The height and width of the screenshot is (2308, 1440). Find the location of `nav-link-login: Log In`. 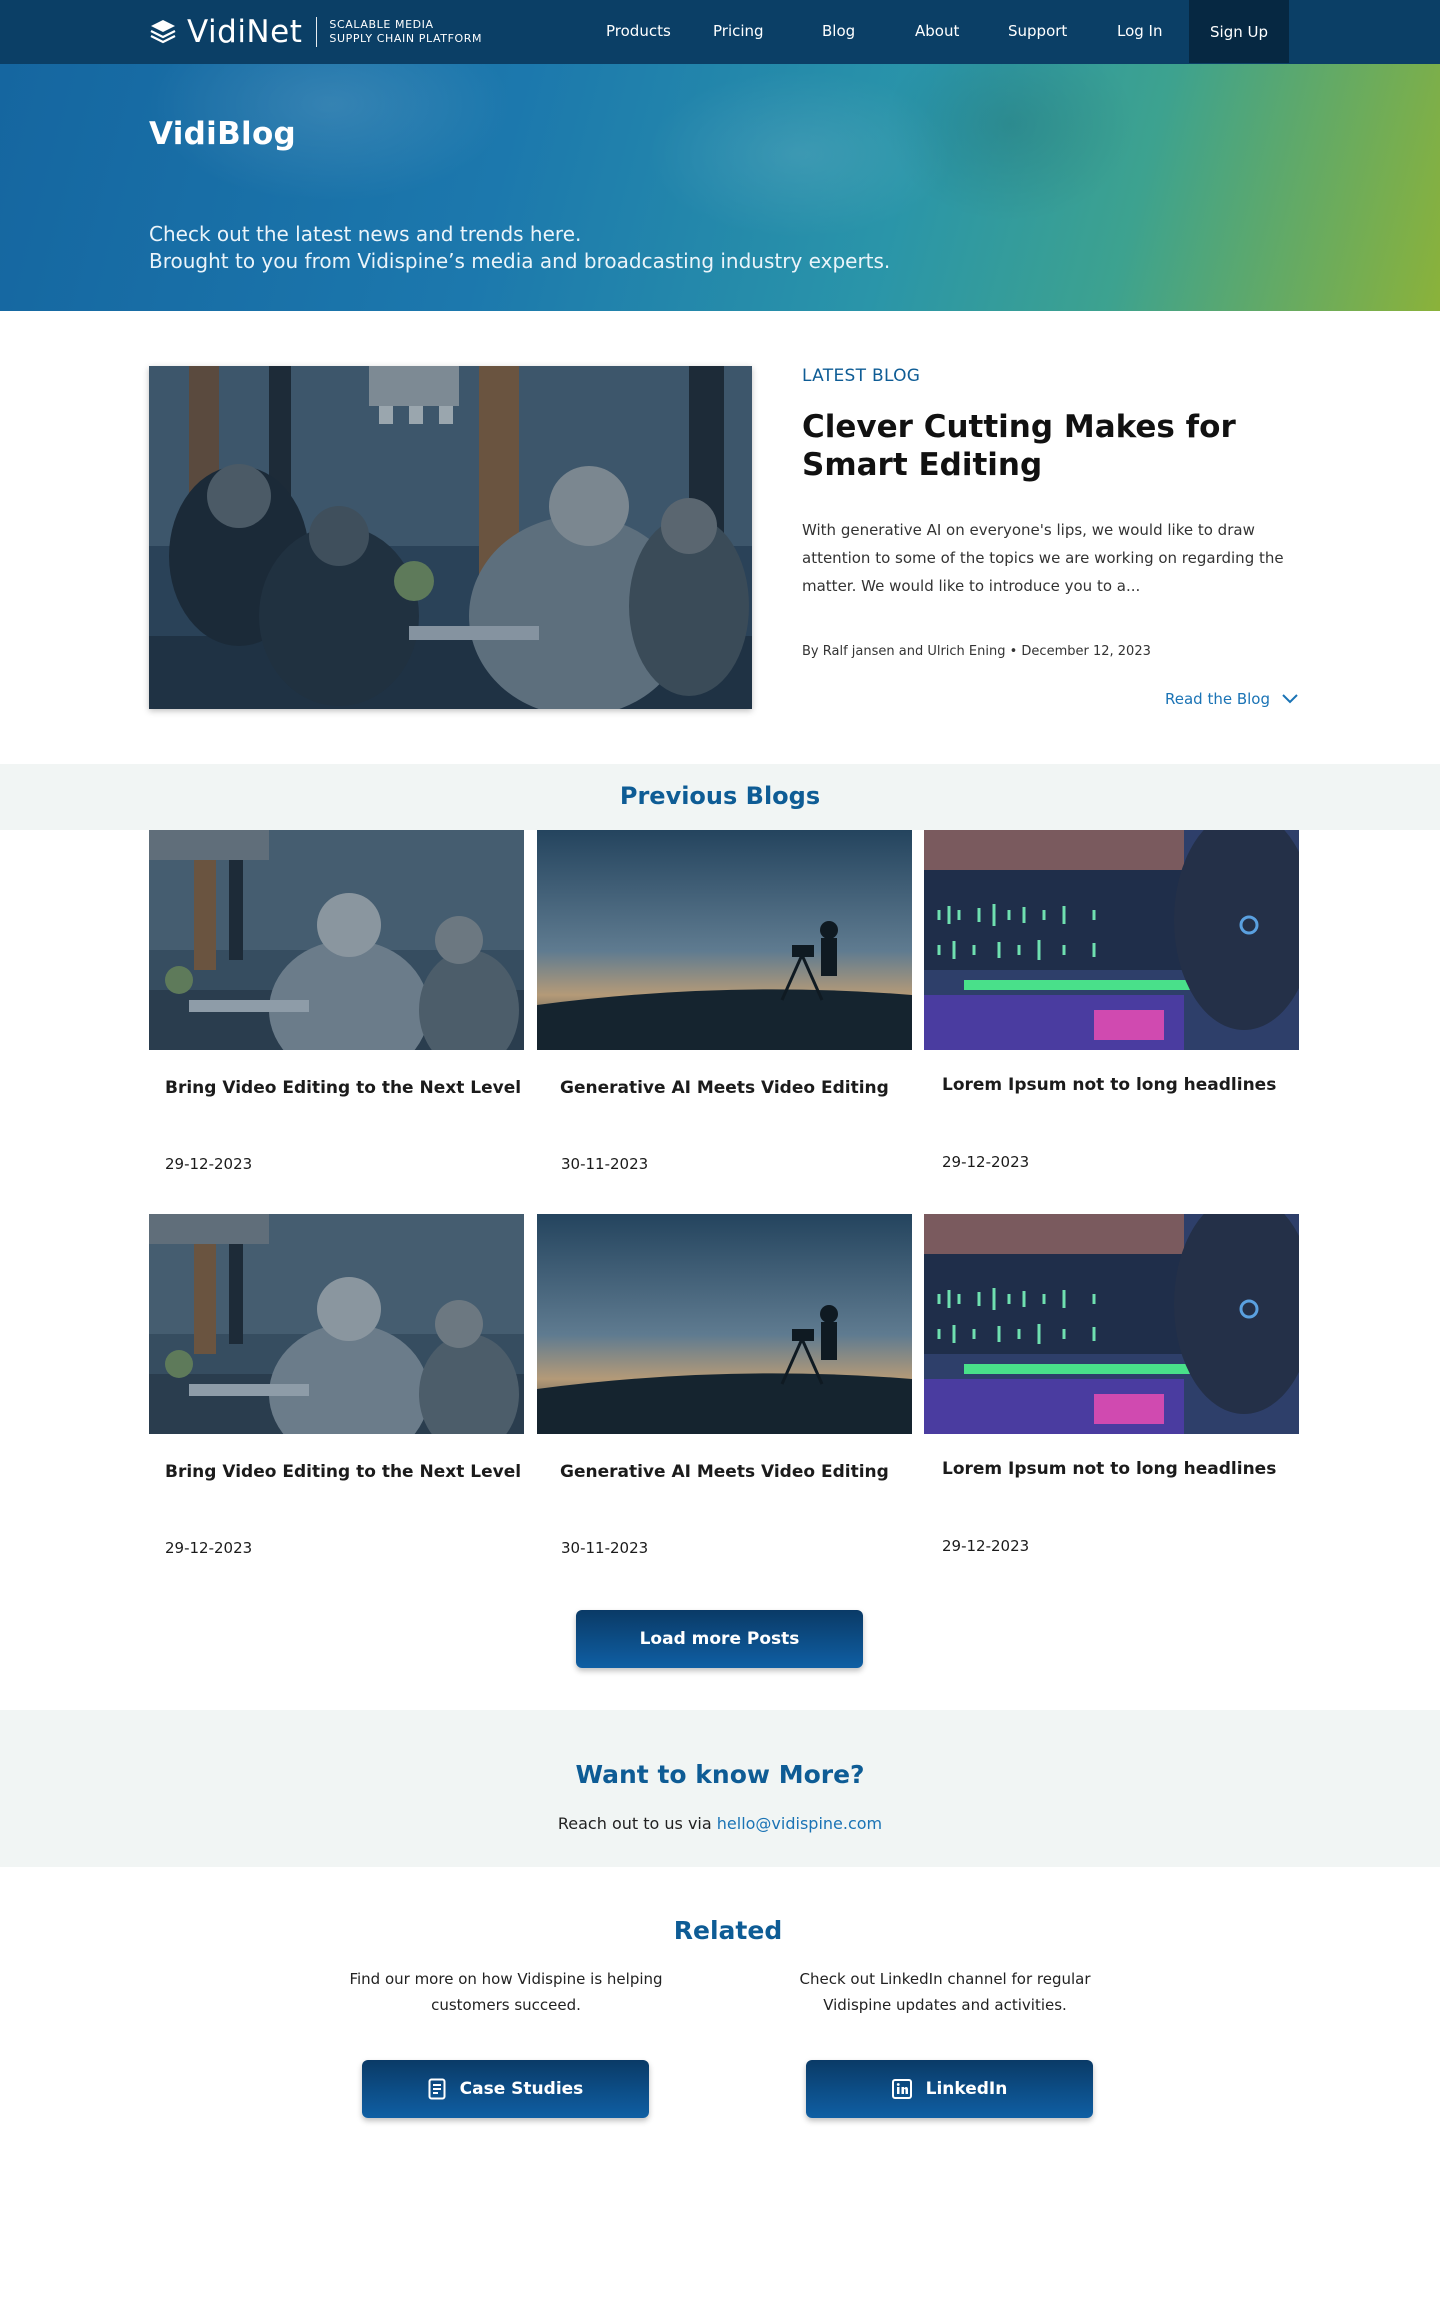

nav-link-login: Log In is located at coordinates (1140, 31).